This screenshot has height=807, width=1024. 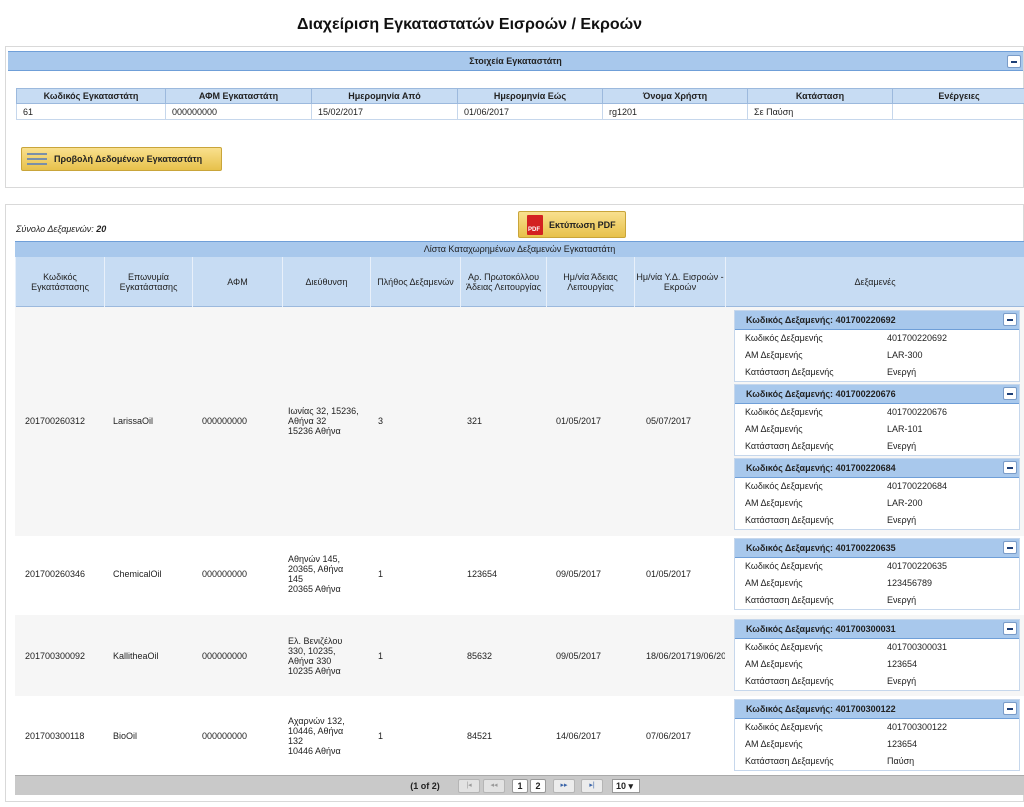 What do you see at coordinates (905, 429) in the screenshot?
I see `tank-field-value: LAR-101` at bounding box center [905, 429].